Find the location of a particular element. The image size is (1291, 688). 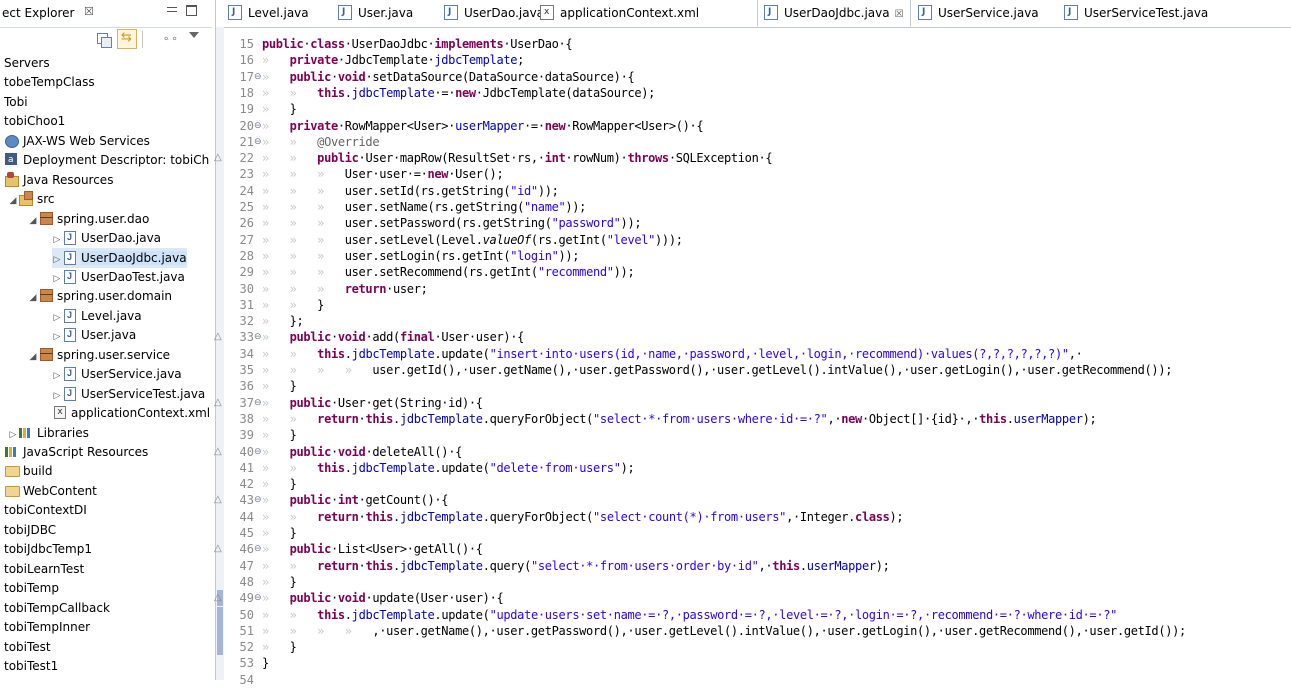

java-file-icon is located at coordinates (1071, 13).